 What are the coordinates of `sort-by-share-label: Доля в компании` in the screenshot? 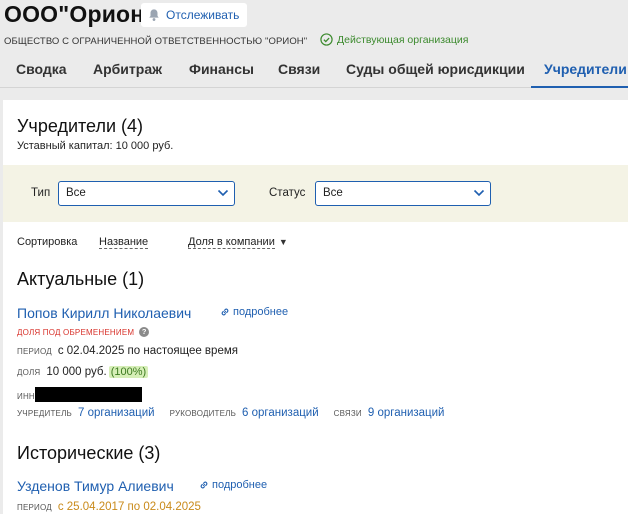 It's located at (231, 242).